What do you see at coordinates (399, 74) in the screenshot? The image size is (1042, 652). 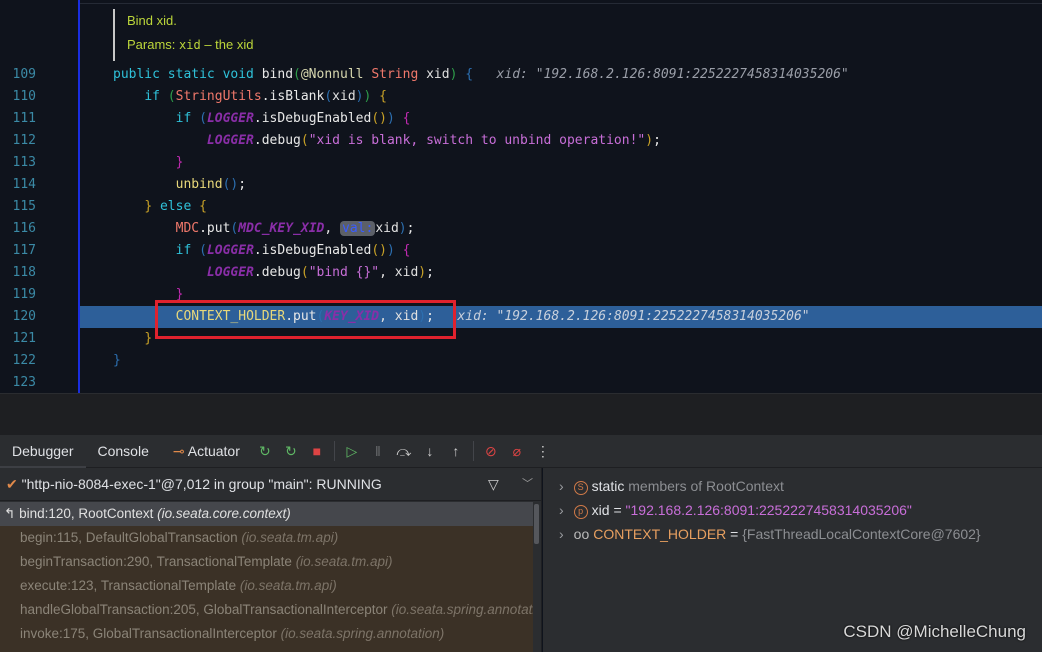 I see `code-token: String` at bounding box center [399, 74].